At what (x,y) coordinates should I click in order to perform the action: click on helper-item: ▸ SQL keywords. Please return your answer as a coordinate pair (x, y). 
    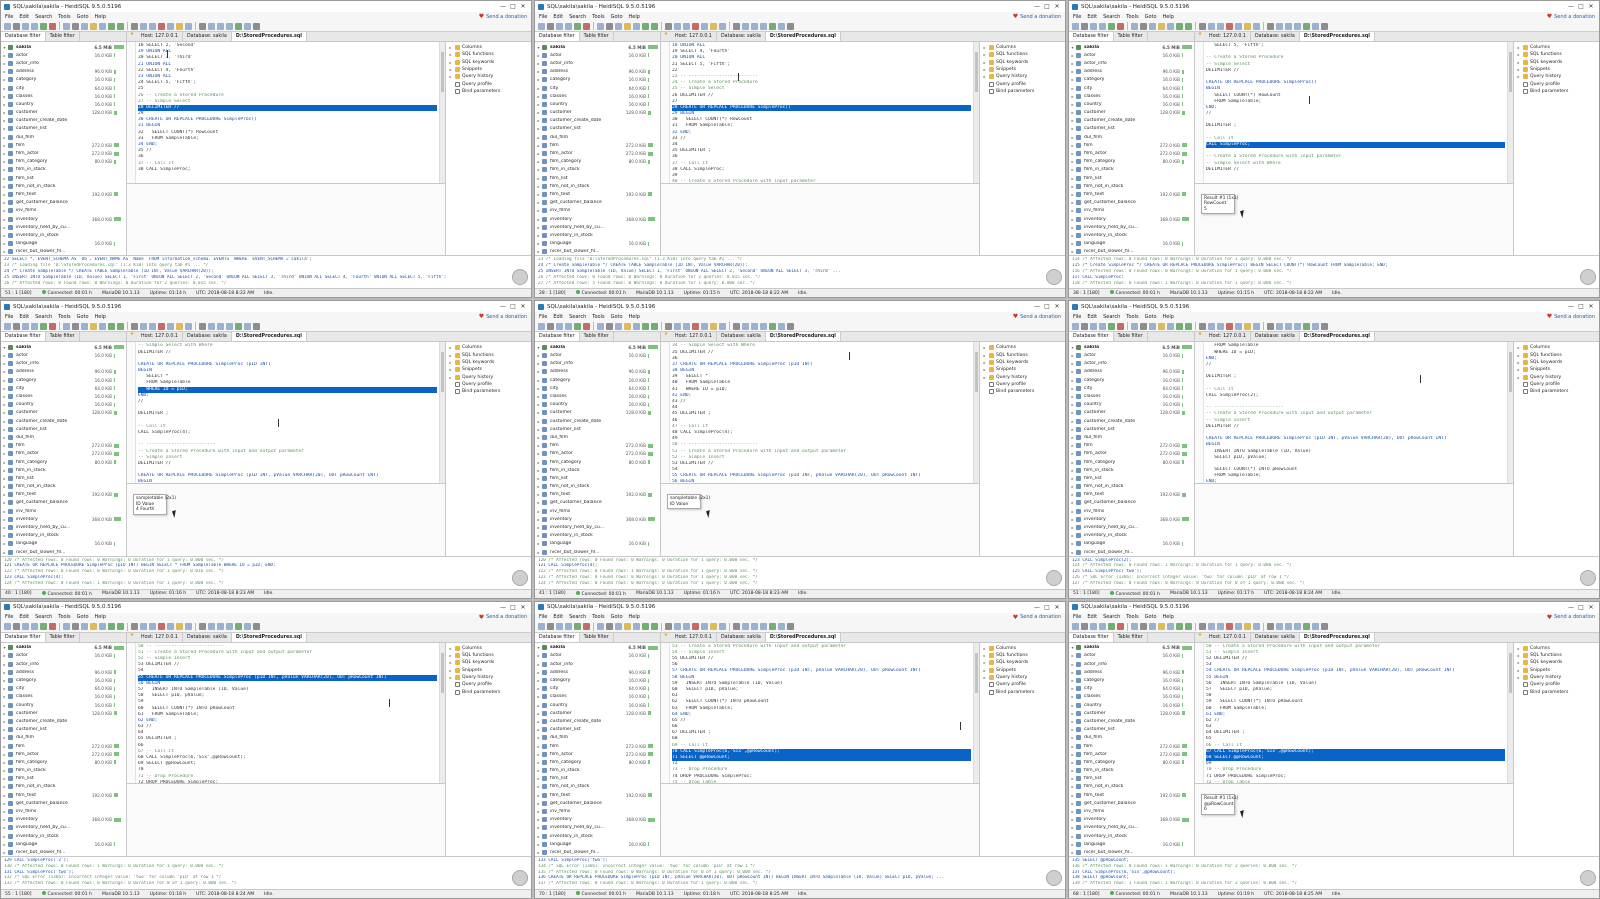
    Looking at the image, I should click on (1556, 662).